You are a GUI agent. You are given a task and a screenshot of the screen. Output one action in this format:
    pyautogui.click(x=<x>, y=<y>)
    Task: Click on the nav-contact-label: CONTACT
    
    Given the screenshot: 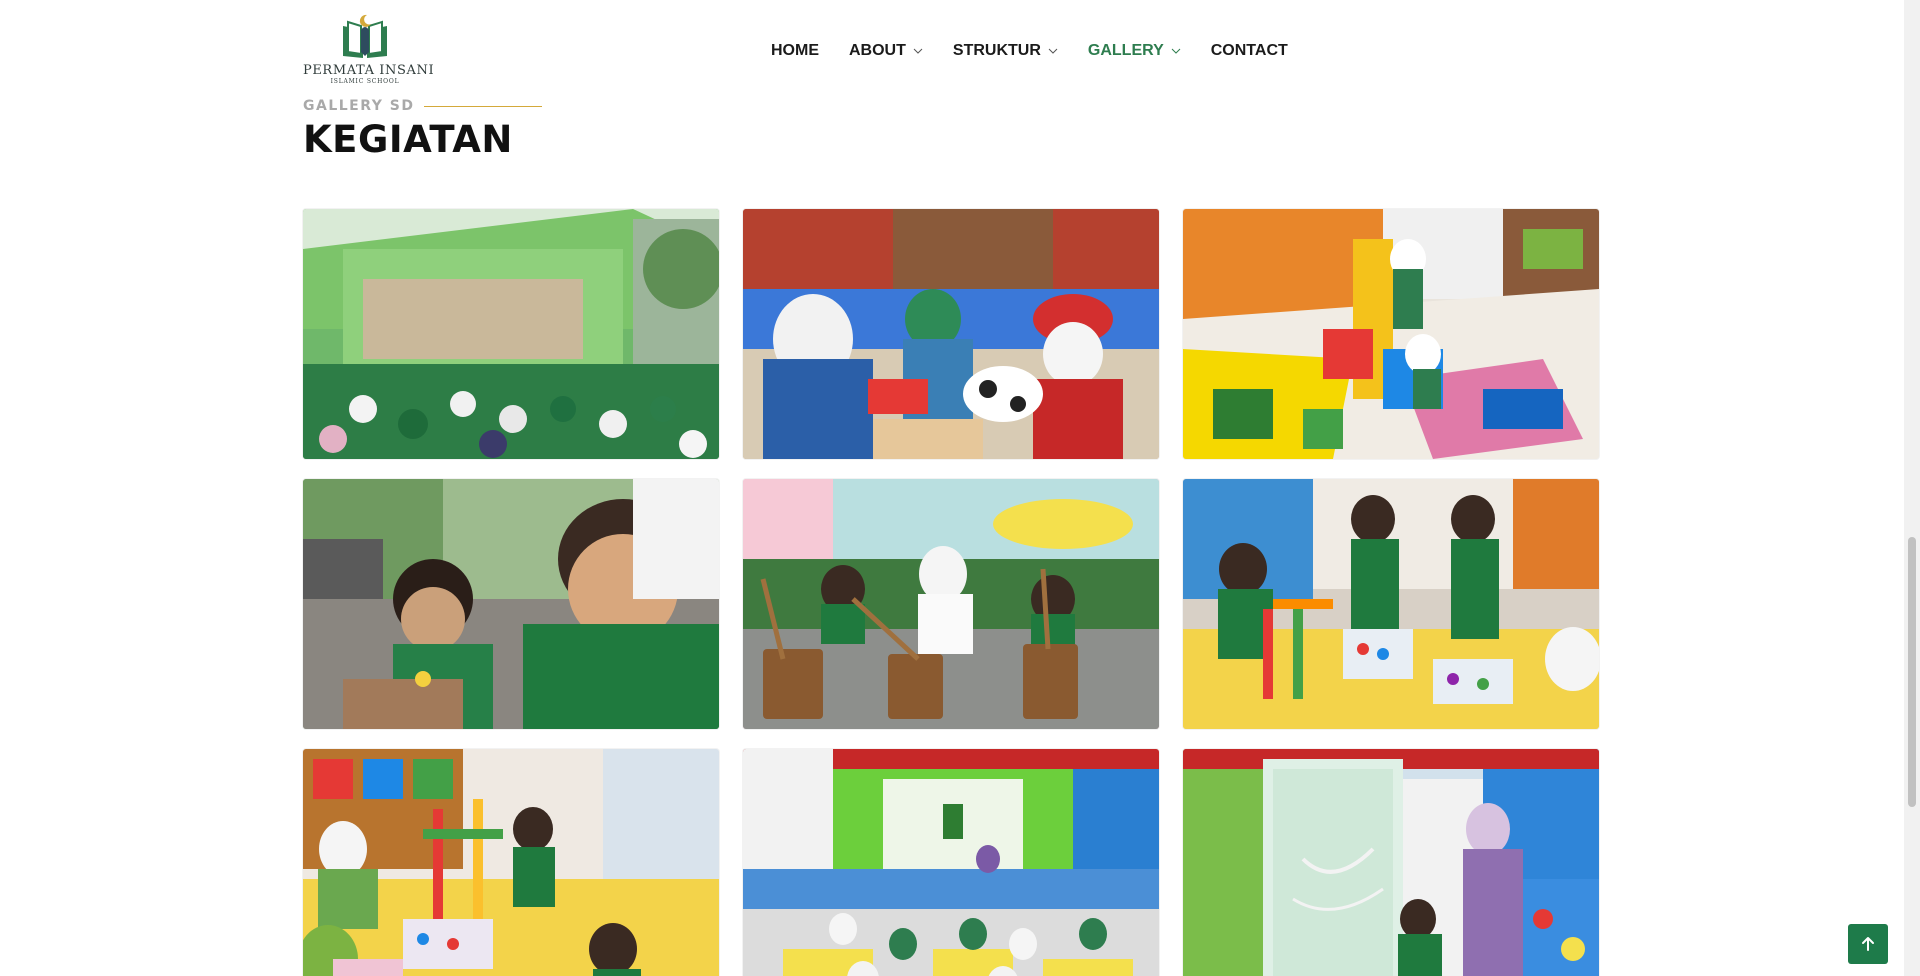 What is the action you would take?
    pyautogui.click(x=1249, y=50)
    